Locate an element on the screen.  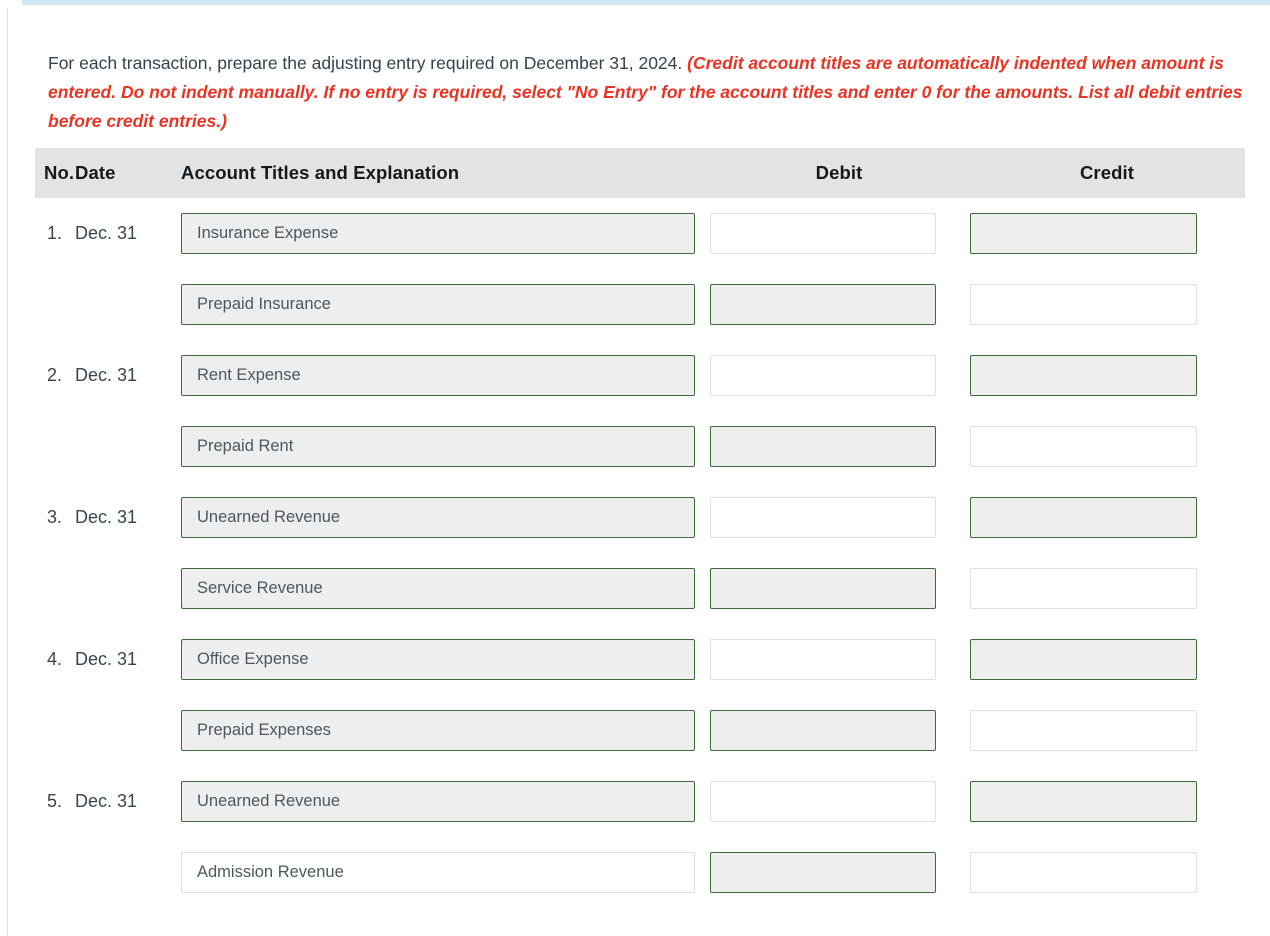
entry-number: 4. is located at coordinates (55, 659).